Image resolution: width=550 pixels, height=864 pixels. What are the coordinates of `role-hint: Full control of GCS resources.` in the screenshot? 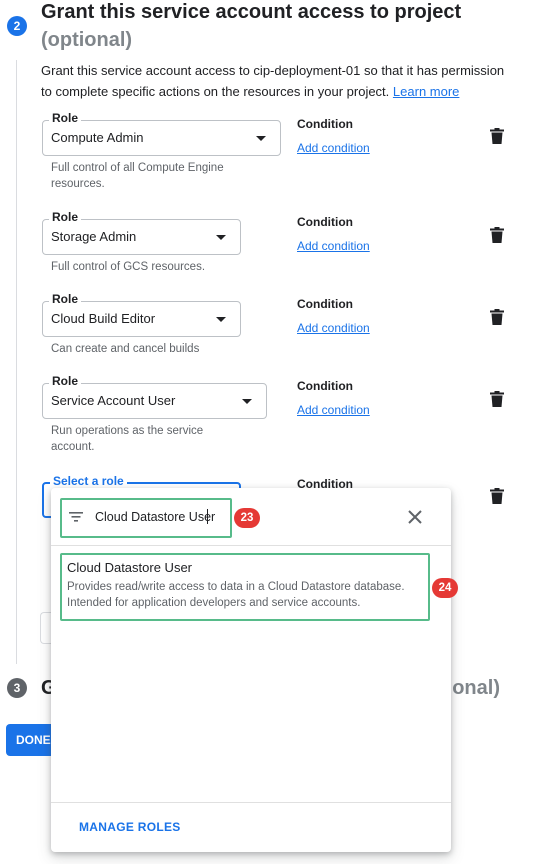 It's located at (128, 267).